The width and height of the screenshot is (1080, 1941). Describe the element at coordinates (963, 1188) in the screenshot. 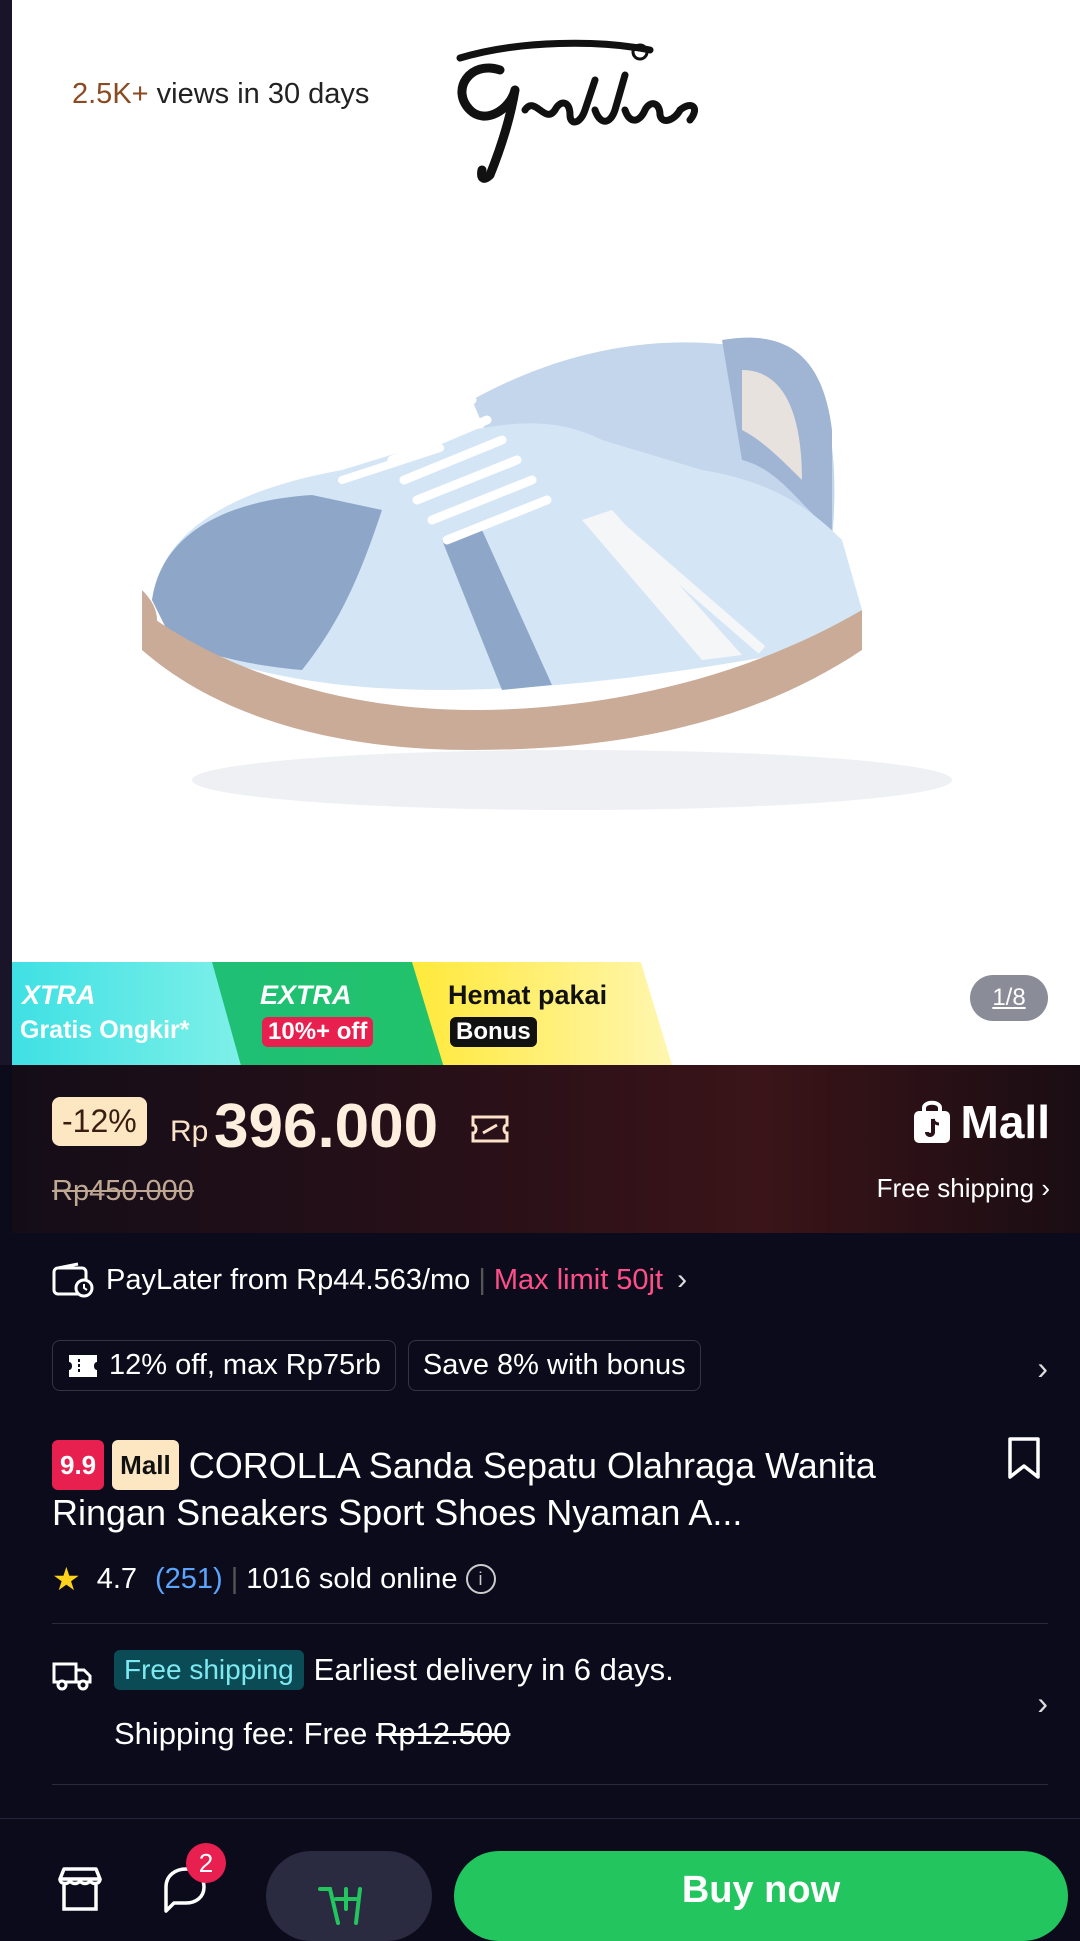

I see `free-shipping-link: Free shipping ›` at that location.